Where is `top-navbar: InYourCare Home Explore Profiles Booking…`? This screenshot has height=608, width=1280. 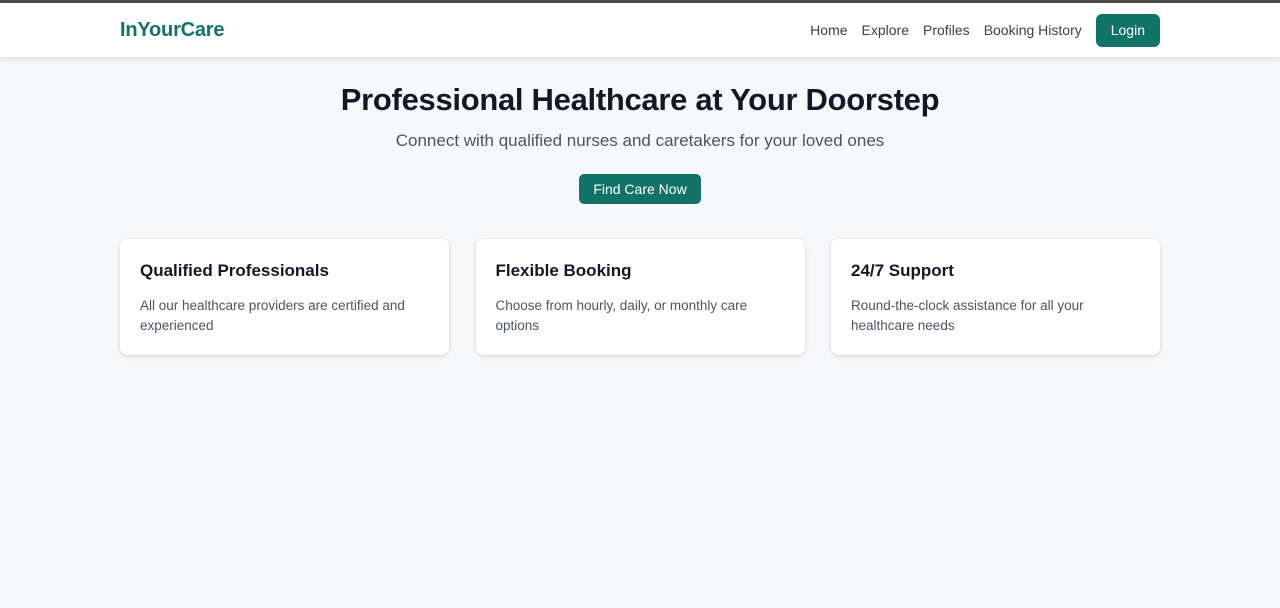
top-navbar: InYourCare Home Explore Profiles Booking… is located at coordinates (640, 30).